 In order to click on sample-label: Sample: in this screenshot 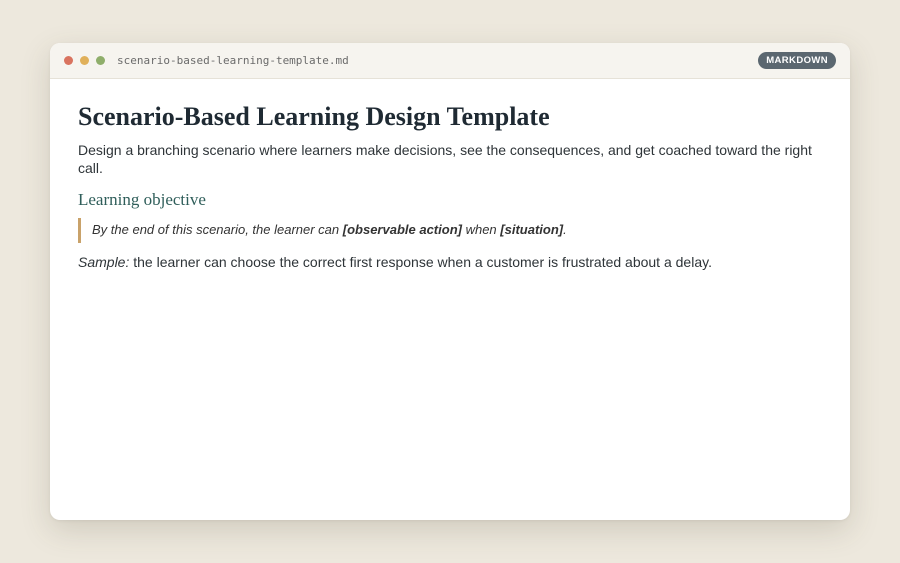, I will do `click(104, 261)`.